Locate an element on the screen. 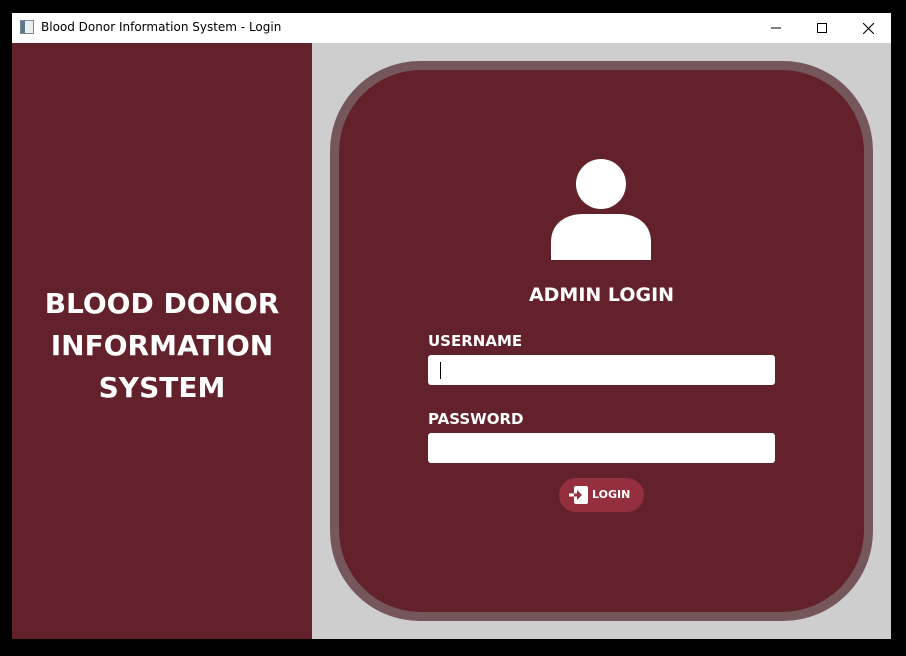 Image resolution: width=906 pixels, height=656 pixels. maximize-button is located at coordinates (822, 28).